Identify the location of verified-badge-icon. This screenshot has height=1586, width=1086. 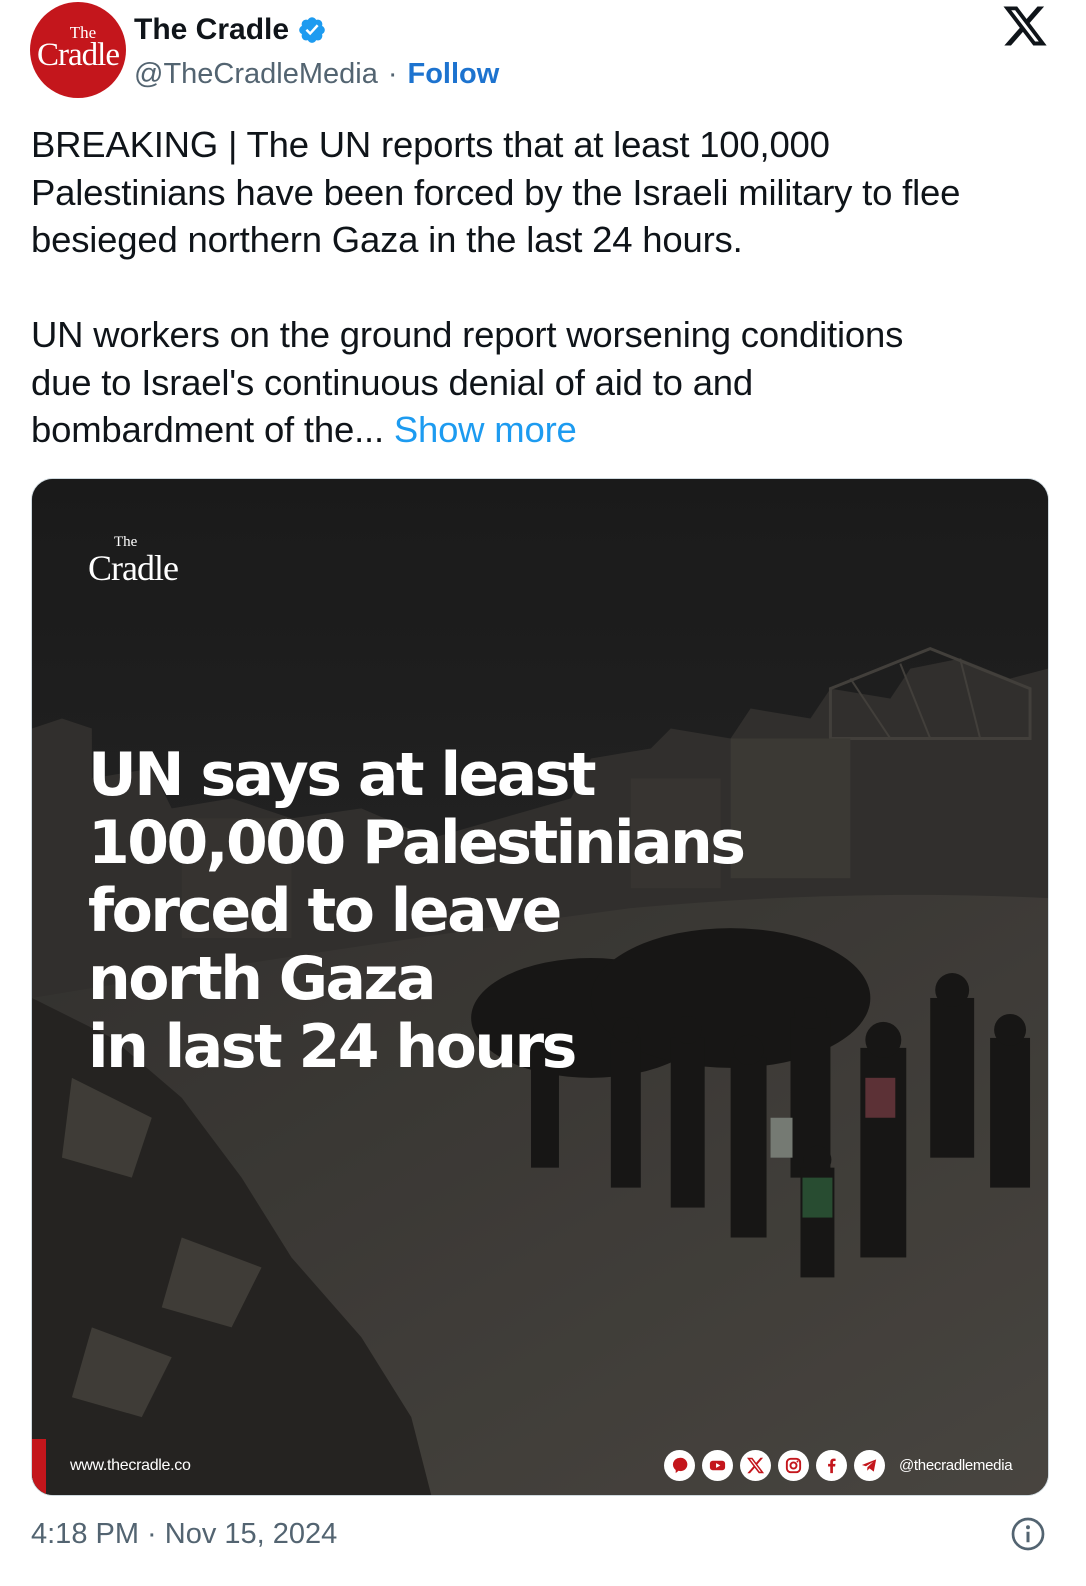
(312, 30).